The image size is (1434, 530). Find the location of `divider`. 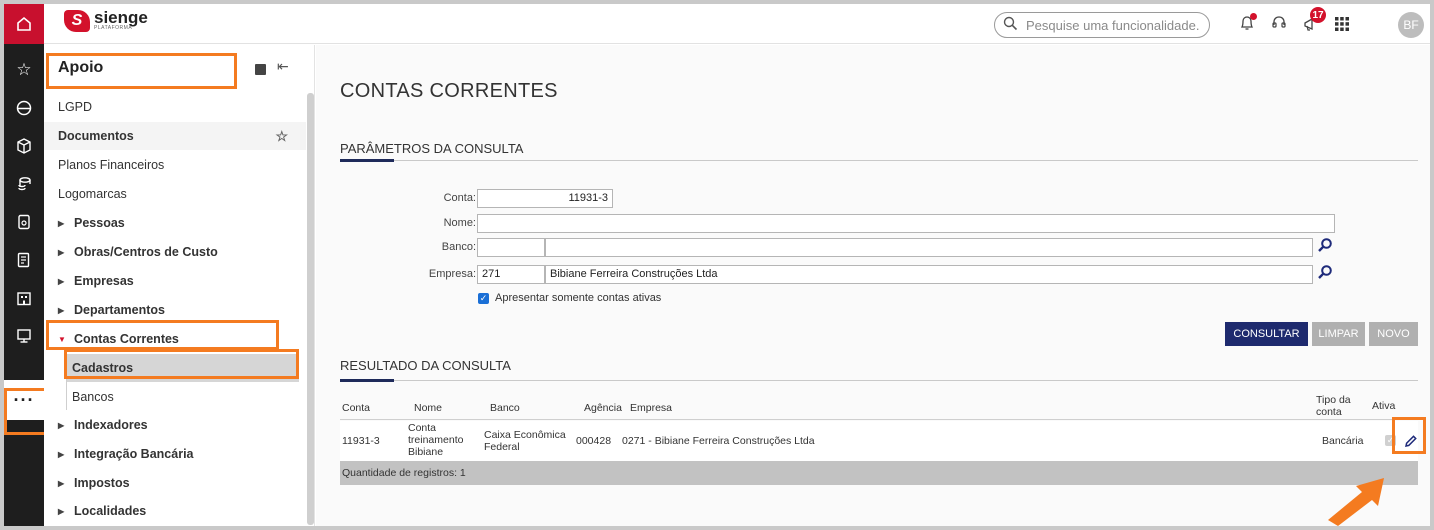

divider is located at coordinates (879, 160).